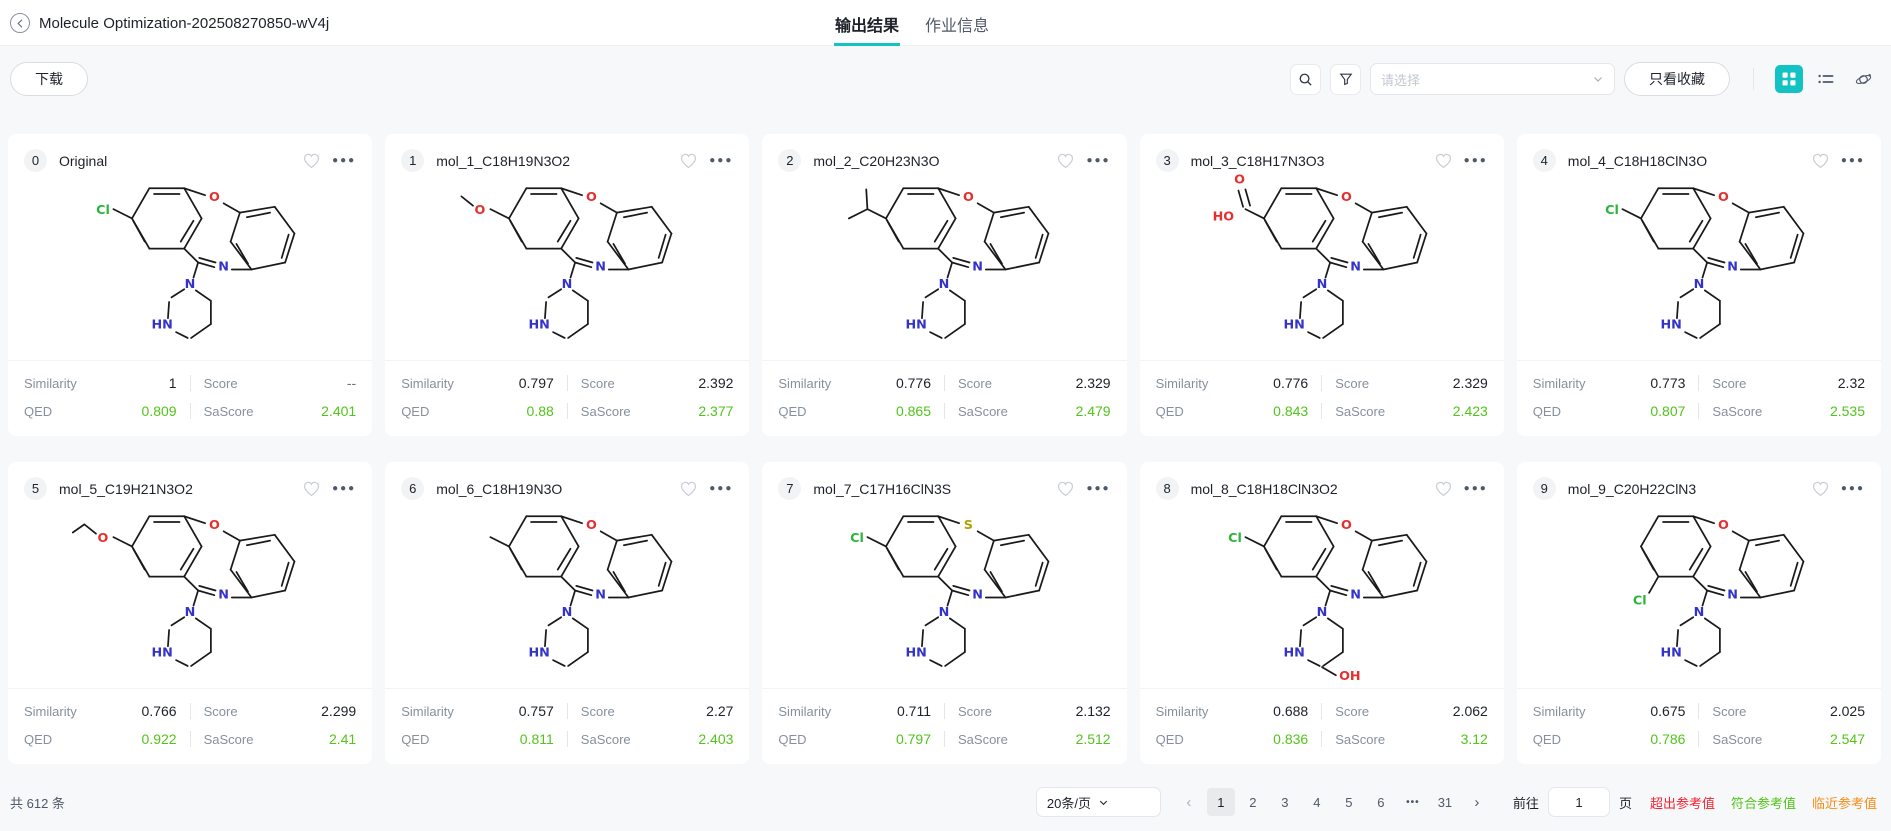 The width and height of the screenshot is (1891, 831). What do you see at coordinates (957, 23) in the screenshot?
I see `tab-job-info: 作业信息` at bounding box center [957, 23].